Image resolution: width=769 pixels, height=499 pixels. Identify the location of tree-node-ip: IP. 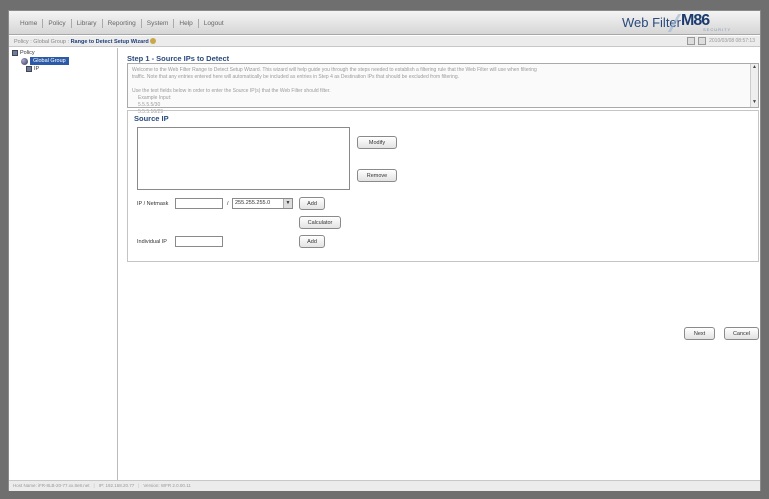
(32, 69).